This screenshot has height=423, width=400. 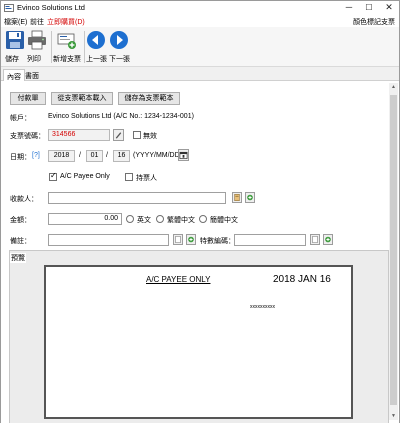 What do you see at coordinates (160, 219) in the screenshot?
I see `traditional-chinese-radio` at bounding box center [160, 219].